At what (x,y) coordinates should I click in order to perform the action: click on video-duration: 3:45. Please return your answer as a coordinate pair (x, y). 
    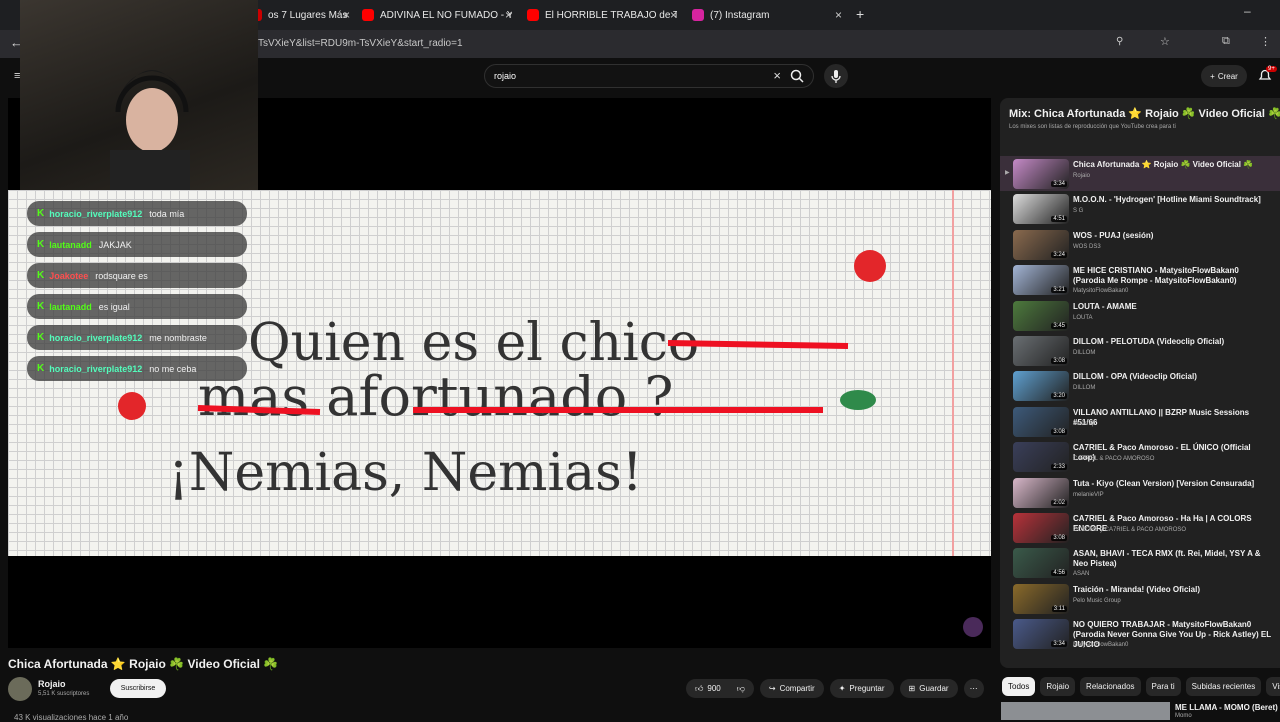
    Looking at the image, I should click on (1059, 325).